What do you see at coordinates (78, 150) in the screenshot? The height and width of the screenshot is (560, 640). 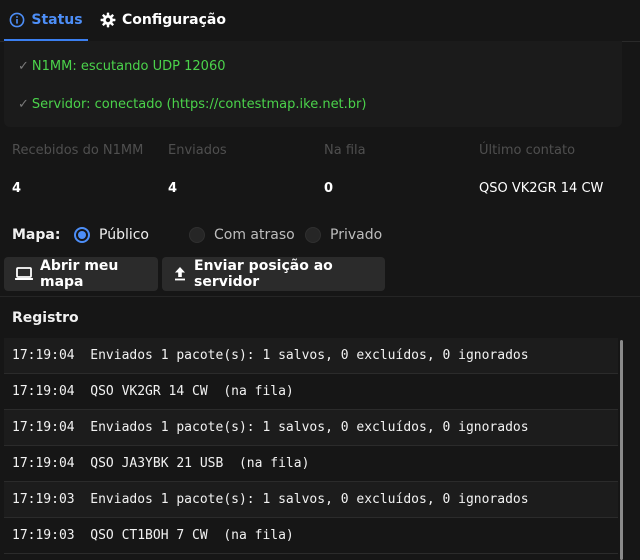 I see `stat-received-label: Recebidos do N1MM` at bounding box center [78, 150].